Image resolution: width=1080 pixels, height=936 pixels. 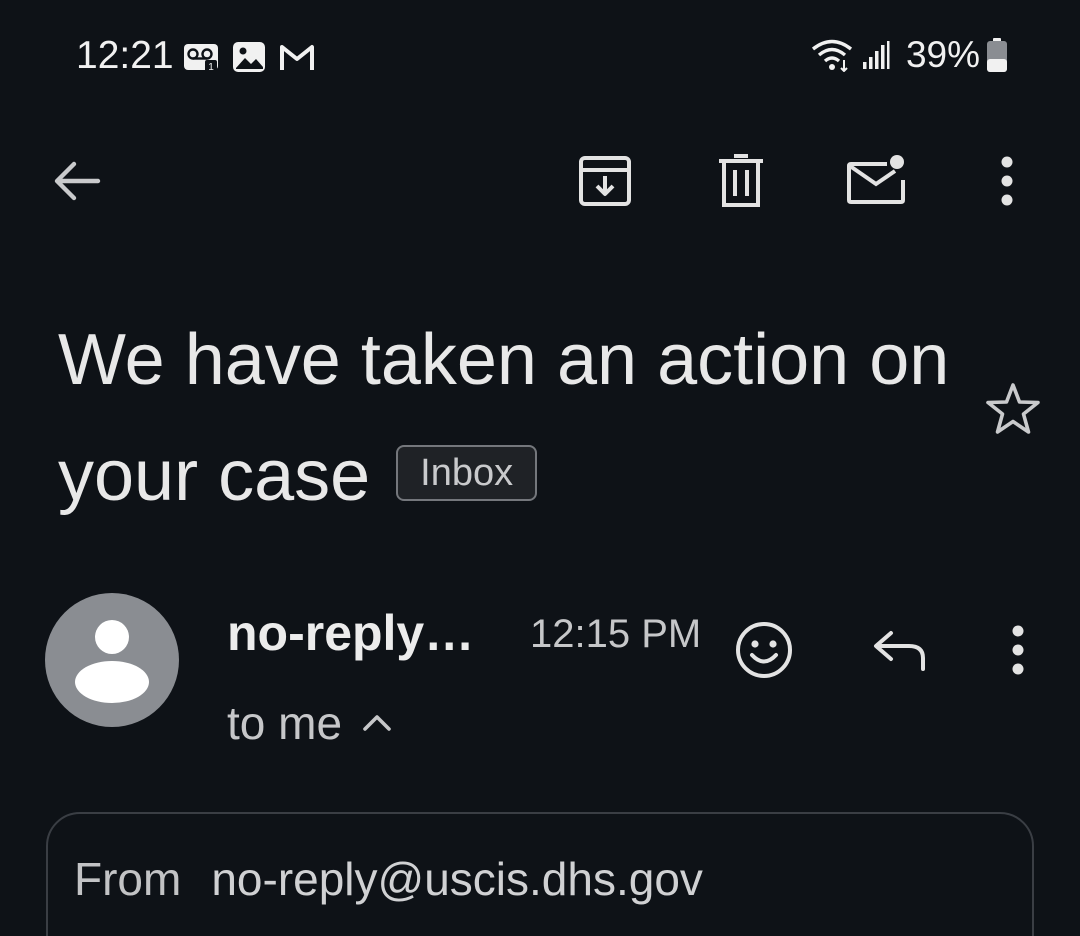 What do you see at coordinates (997, 55) in the screenshot?
I see `battery-icon` at bounding box center [997, 55].